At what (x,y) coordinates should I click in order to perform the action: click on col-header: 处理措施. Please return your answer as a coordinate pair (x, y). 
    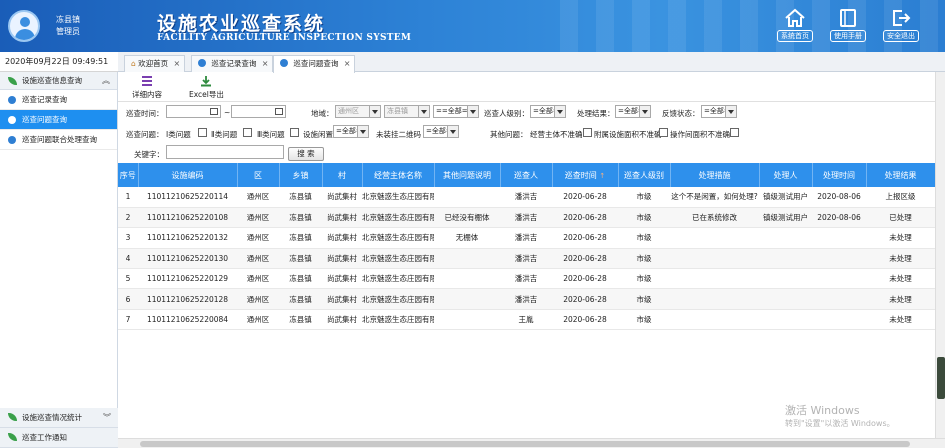
    Looking at the image, I should click on (715, 175).